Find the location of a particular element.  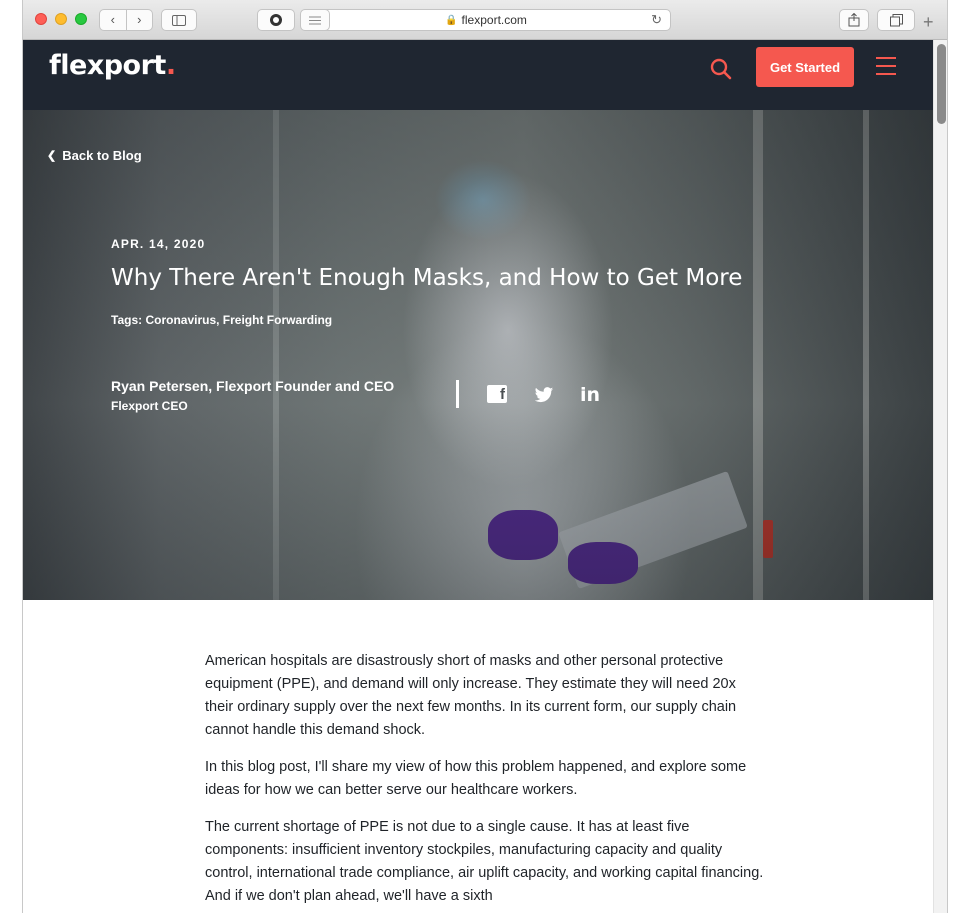

author-name: Ryan Petersen, Flexport Founder and CEO is located at coordinates (253, 386).